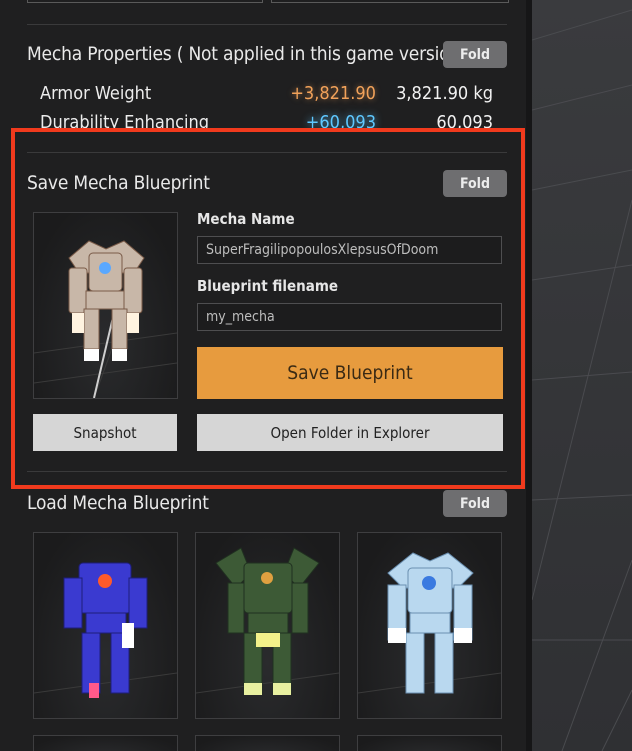 This screenshot has width=632, height=751. I want to click on blueprint-thumbnail-green, so click(267, 625).